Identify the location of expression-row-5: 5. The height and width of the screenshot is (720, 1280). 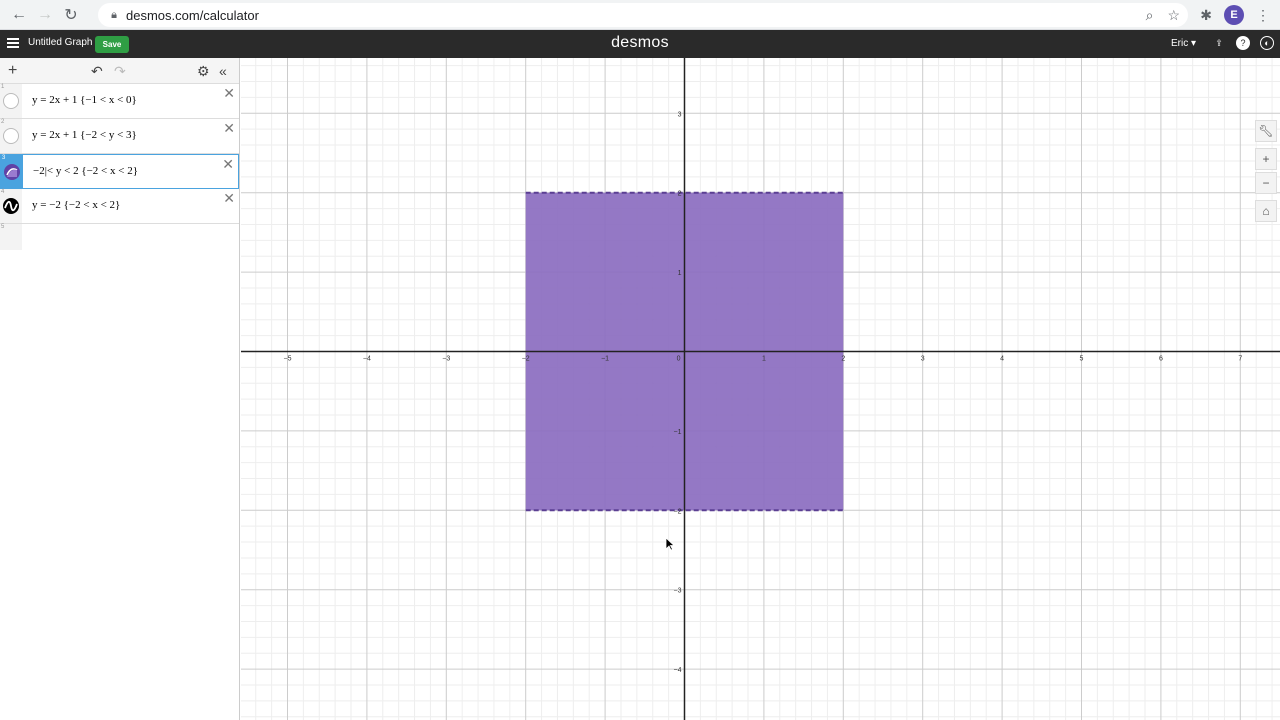
(119, 237).